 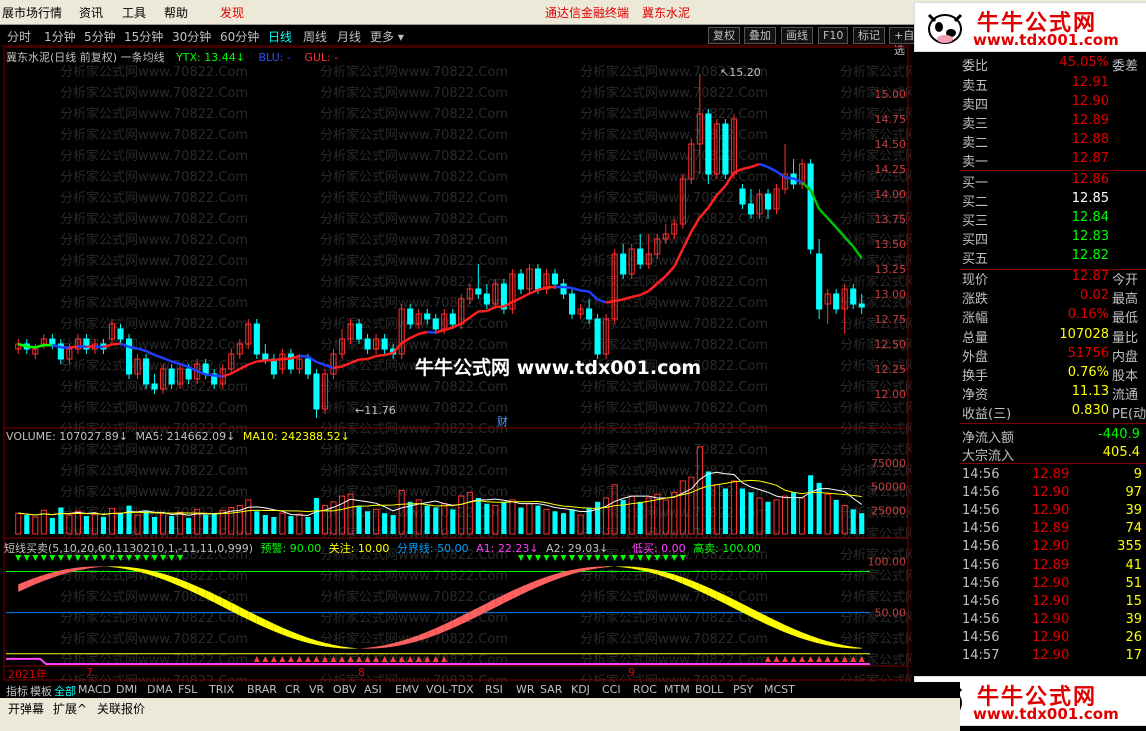 What do you see at coordinates (551, 689) in the screenshot?
I see `tab-17: SAR` at bounding box center [551, 689].